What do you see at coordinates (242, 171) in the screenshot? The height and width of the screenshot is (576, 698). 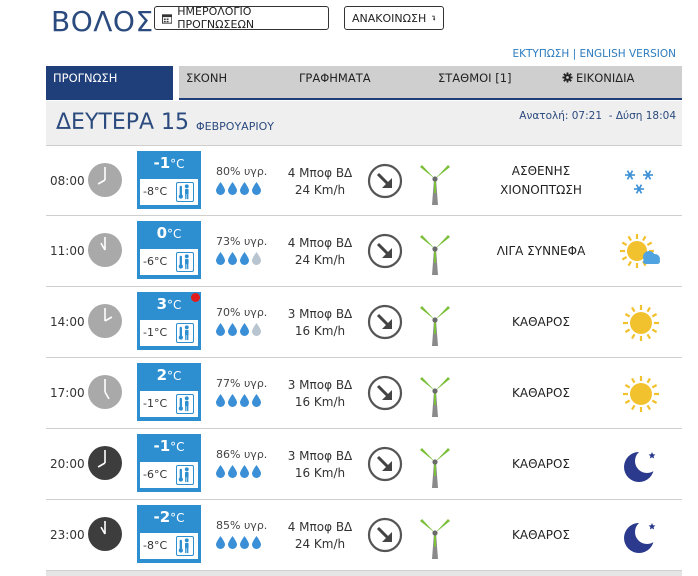 I see `humidity-value: 80% υγρ.` at bounding box center [242, 171].